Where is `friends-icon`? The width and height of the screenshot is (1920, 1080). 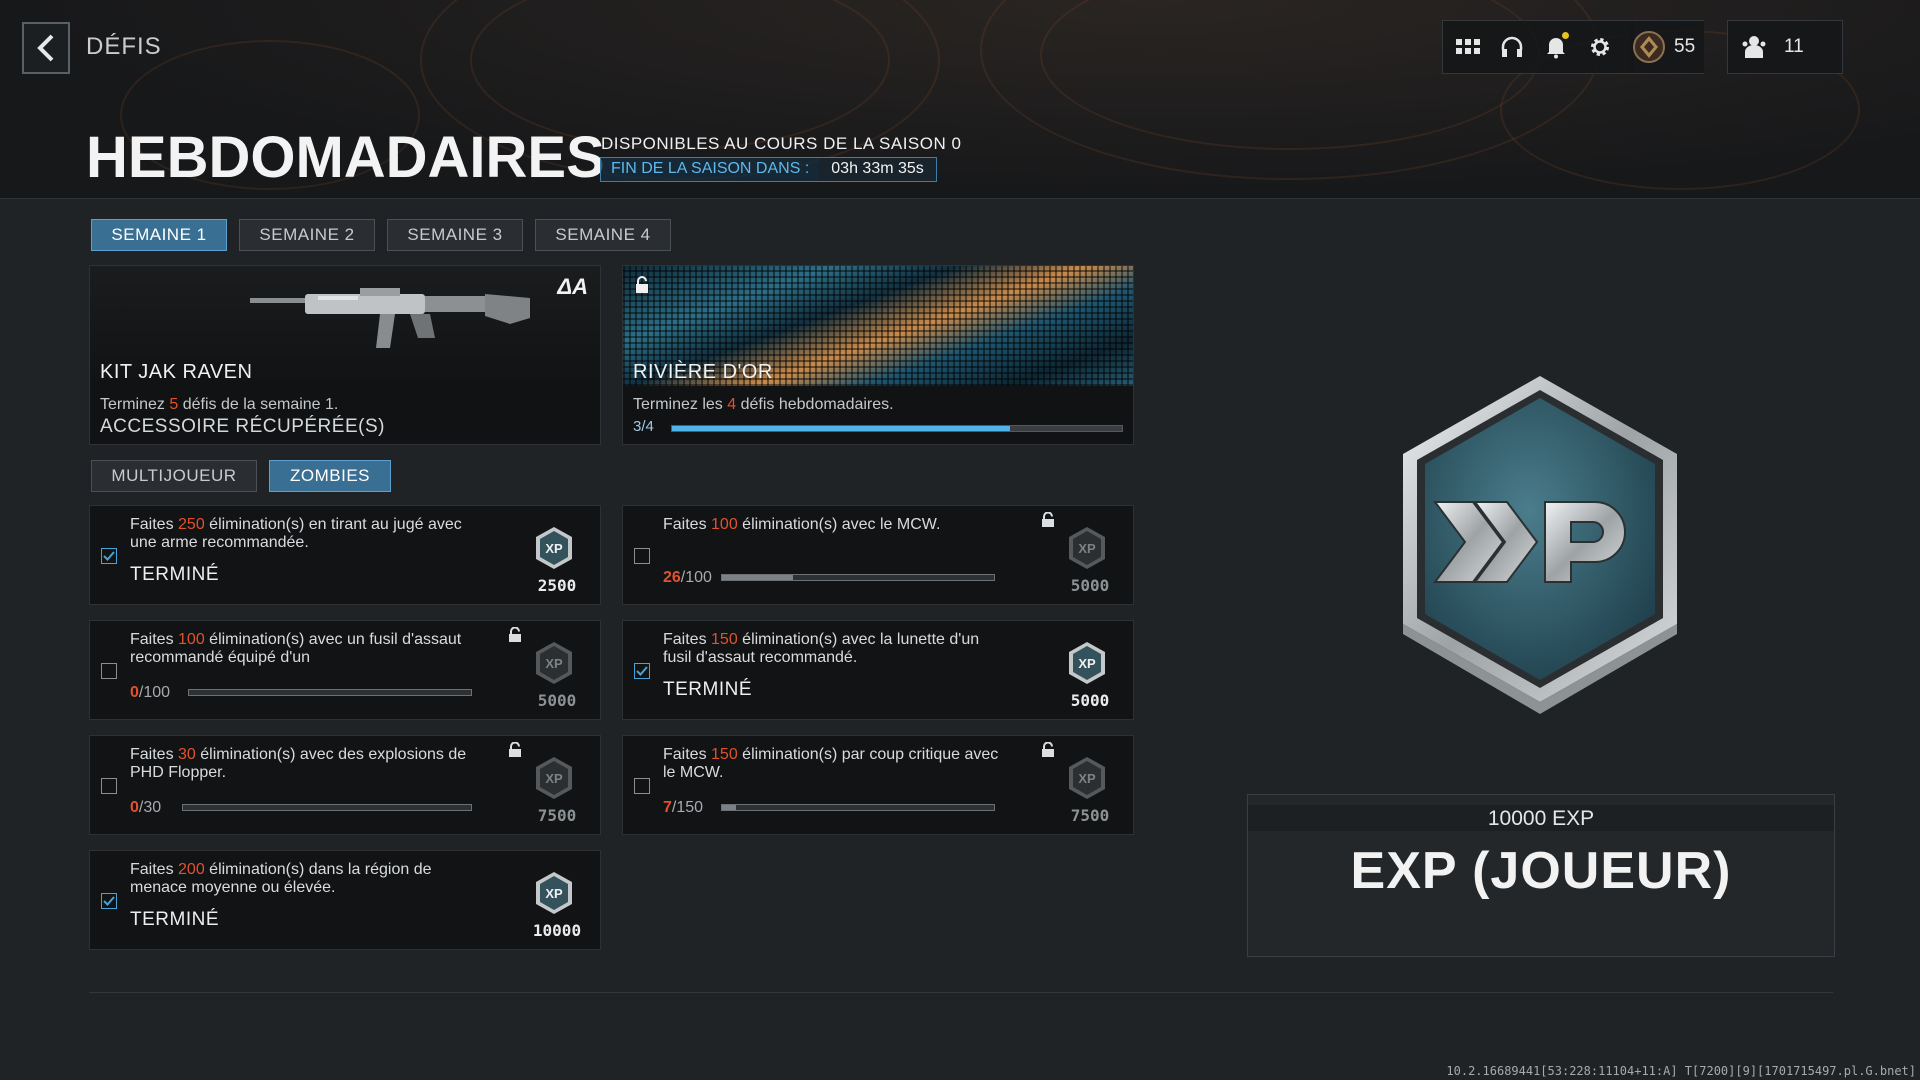
friends-icon is located at coordinates (1754, 47).